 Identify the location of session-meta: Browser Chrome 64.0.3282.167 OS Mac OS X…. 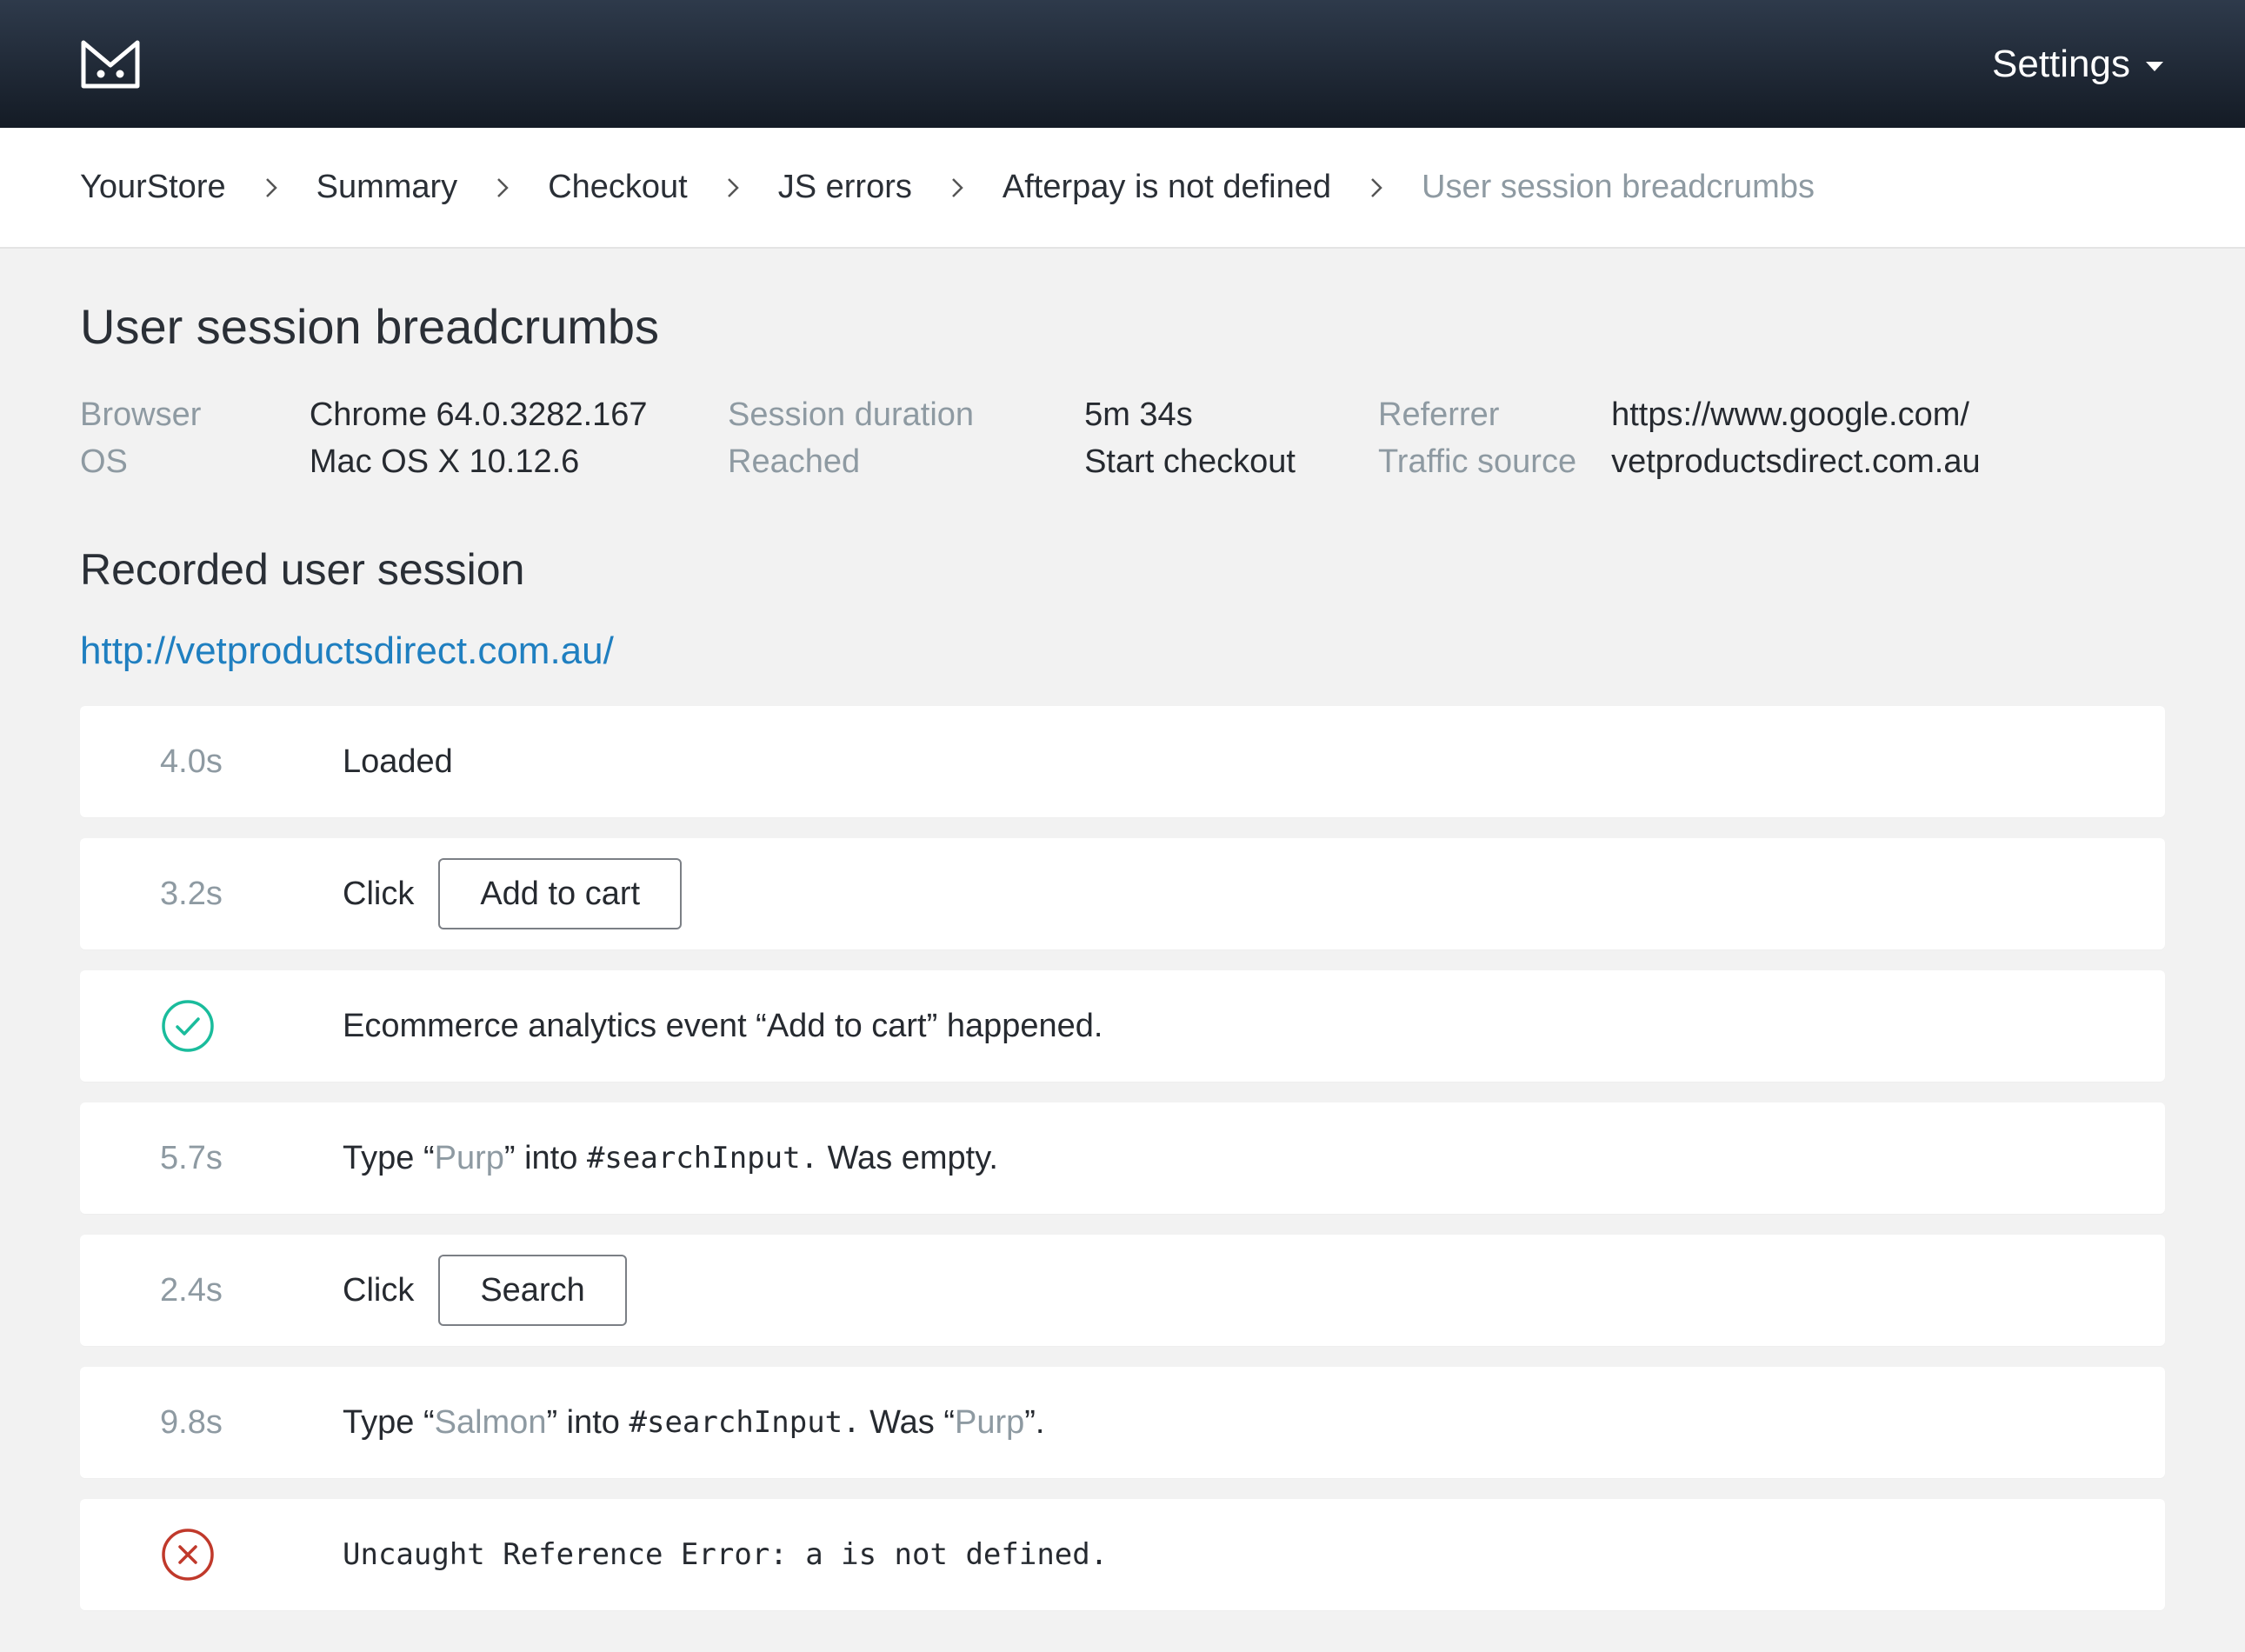
(1122, 438).